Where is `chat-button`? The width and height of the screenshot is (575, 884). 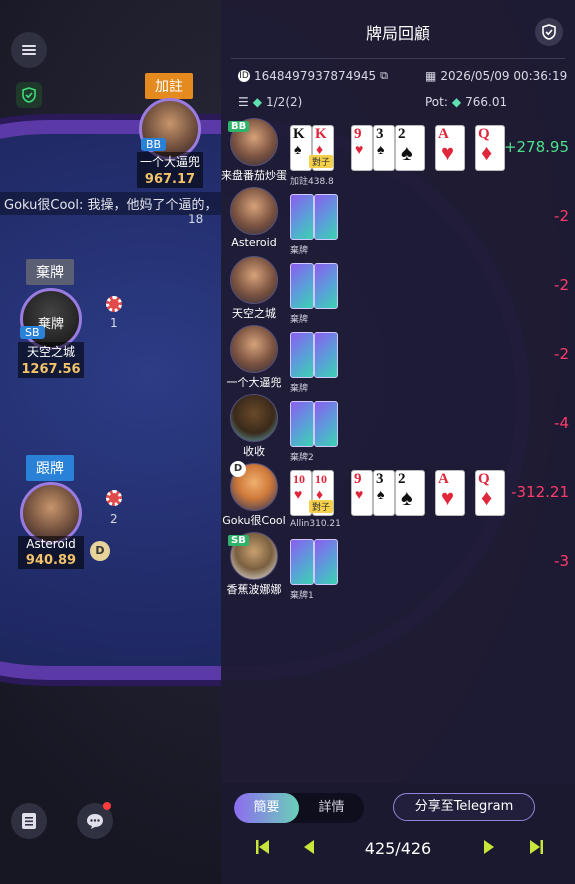 chat-button is located at coordinates (95, 820).